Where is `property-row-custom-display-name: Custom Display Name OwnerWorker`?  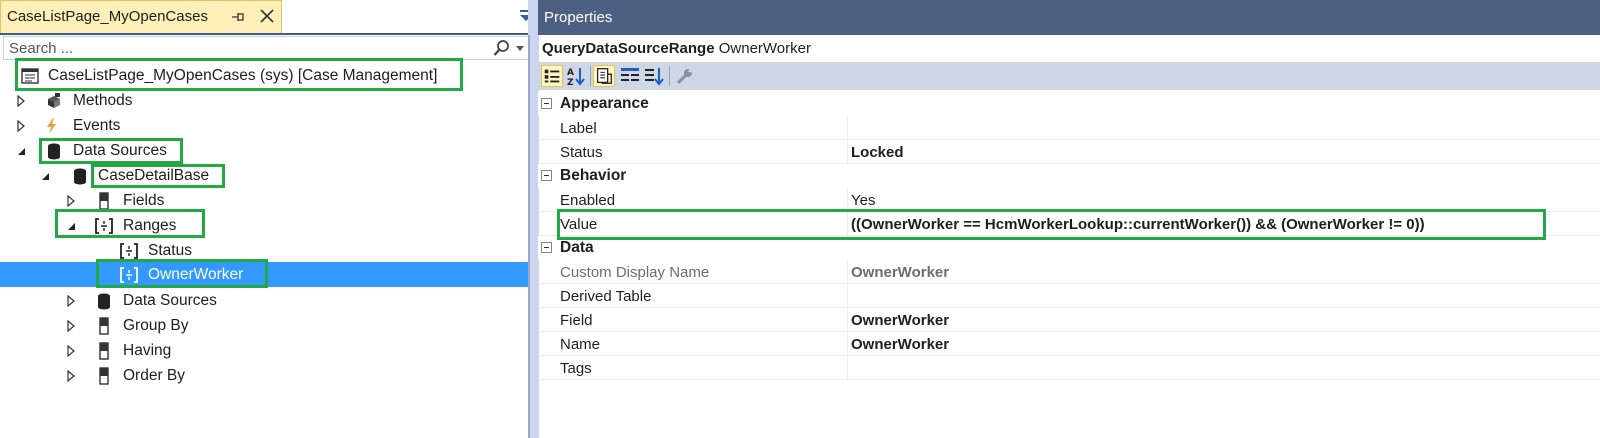
property-row-custom-display-name: Custom Display Name OwnerWorker is located at coordinates (1069, 272).